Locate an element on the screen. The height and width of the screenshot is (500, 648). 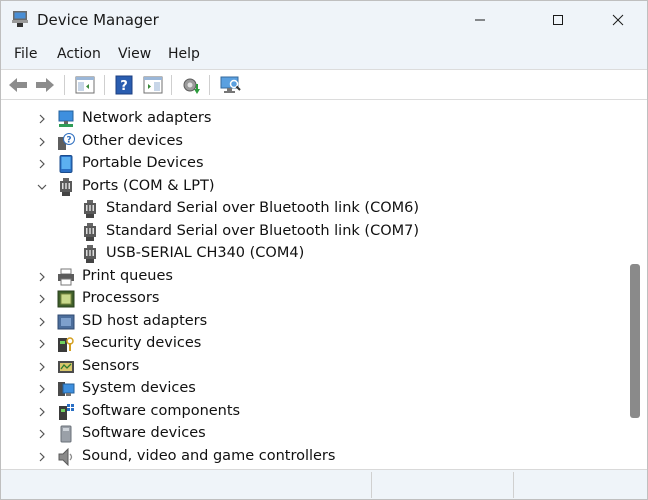
tree-item-sensors: Sensors is located at coordinates (311, 367).